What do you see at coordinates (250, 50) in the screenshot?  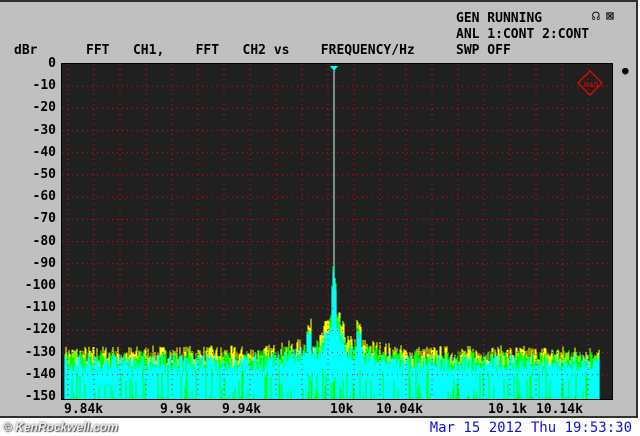 I see `chart-title: FFT CH1, FFT CH2 vs FREQUENCY/Hz` at bounding box center [250, 50].